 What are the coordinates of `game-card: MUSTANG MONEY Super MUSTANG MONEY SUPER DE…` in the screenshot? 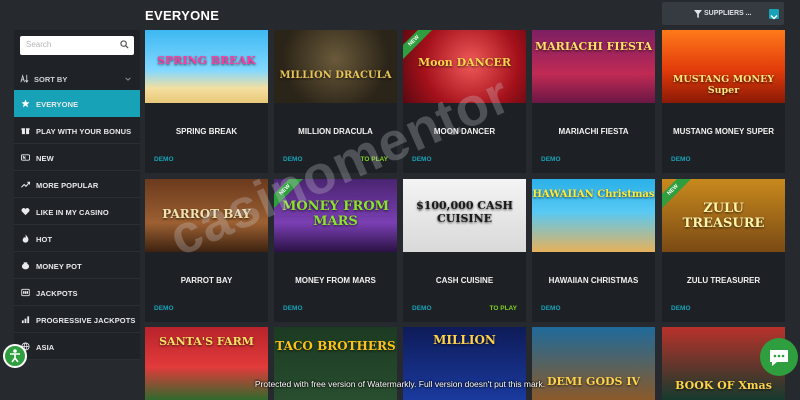 It's located at (723, 101).